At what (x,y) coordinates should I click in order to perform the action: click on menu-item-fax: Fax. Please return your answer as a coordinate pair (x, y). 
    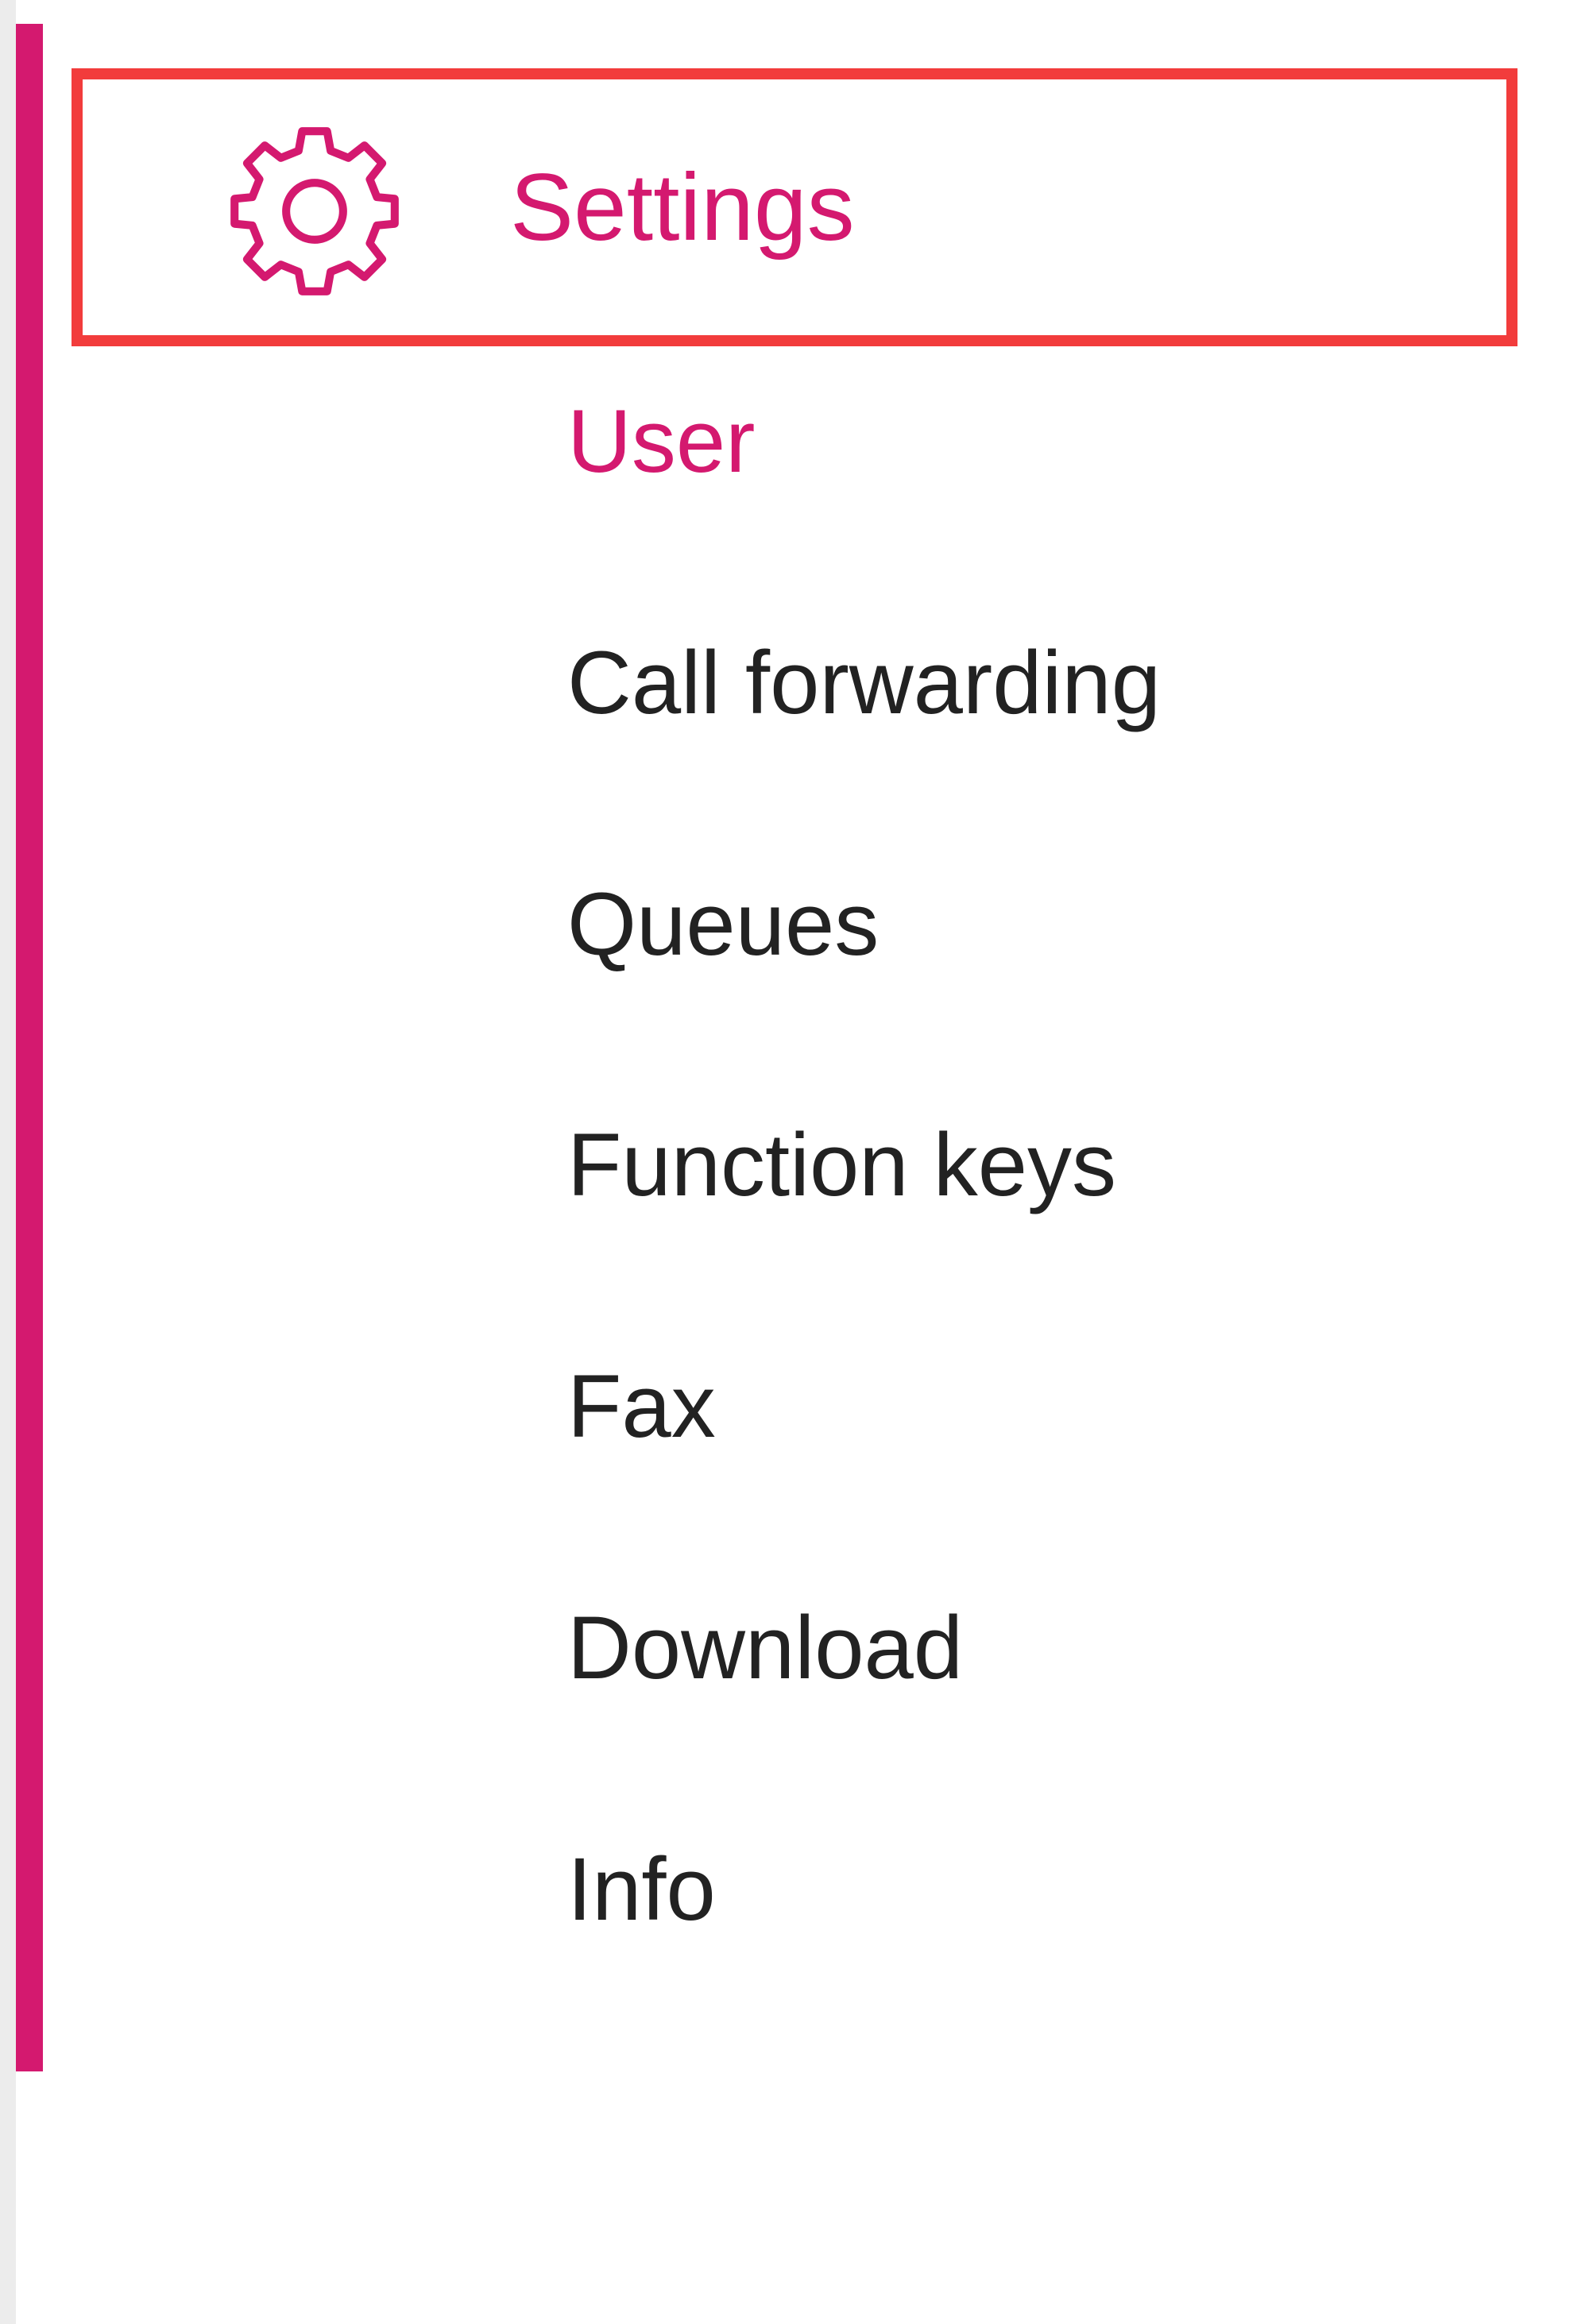
    Looking at the image, I should click on (641, 1406).